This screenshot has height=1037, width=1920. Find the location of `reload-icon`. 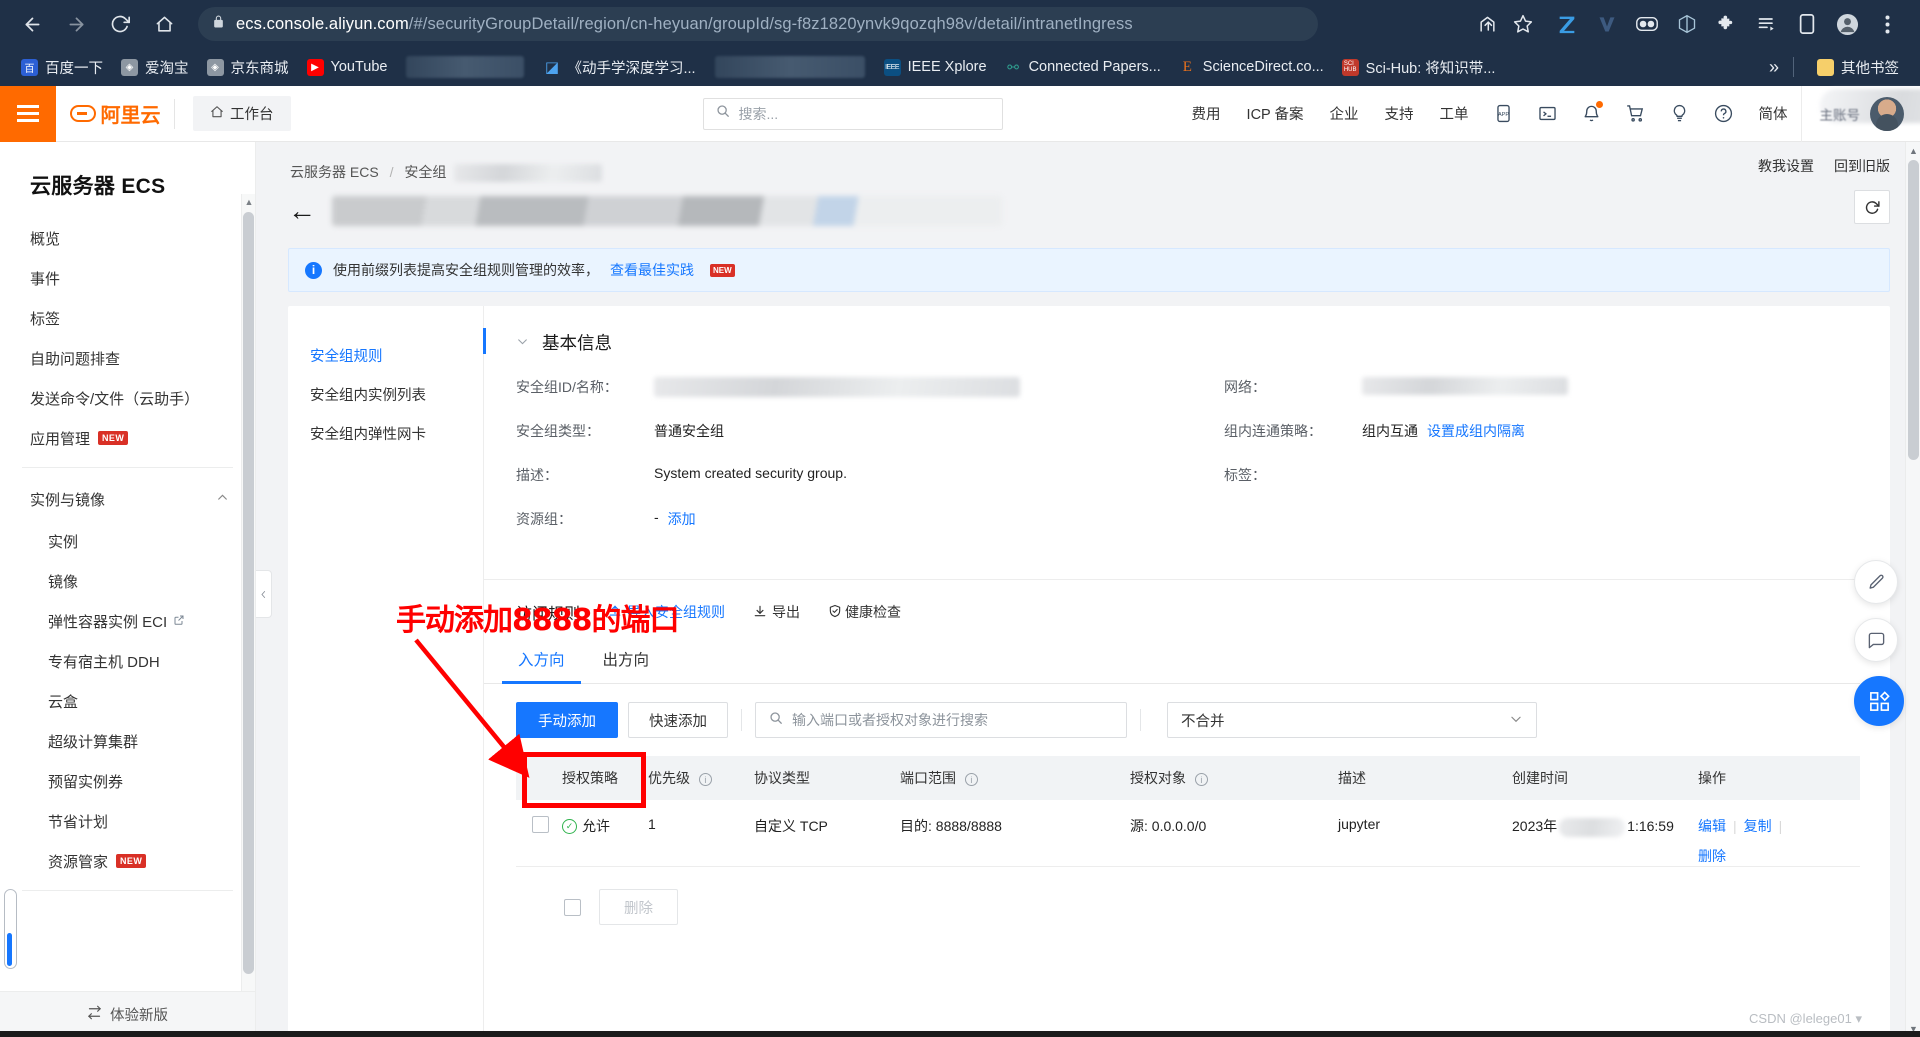

reload-icon is located at coordinates (120, 24).